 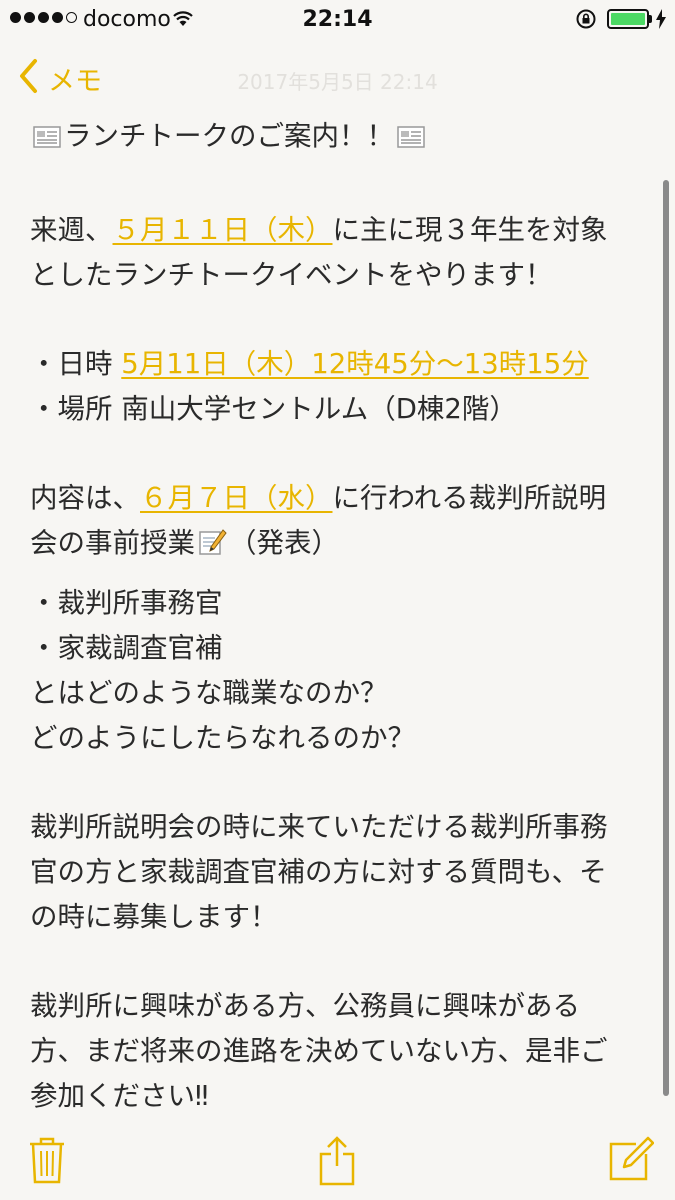 I want to click on share-button, so click(x=337, y=1163).